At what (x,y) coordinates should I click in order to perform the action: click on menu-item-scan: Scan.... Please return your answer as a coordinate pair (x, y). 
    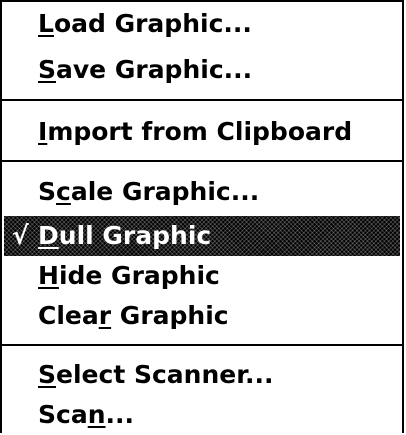
    Looking at the image, I should click on (202, 415).